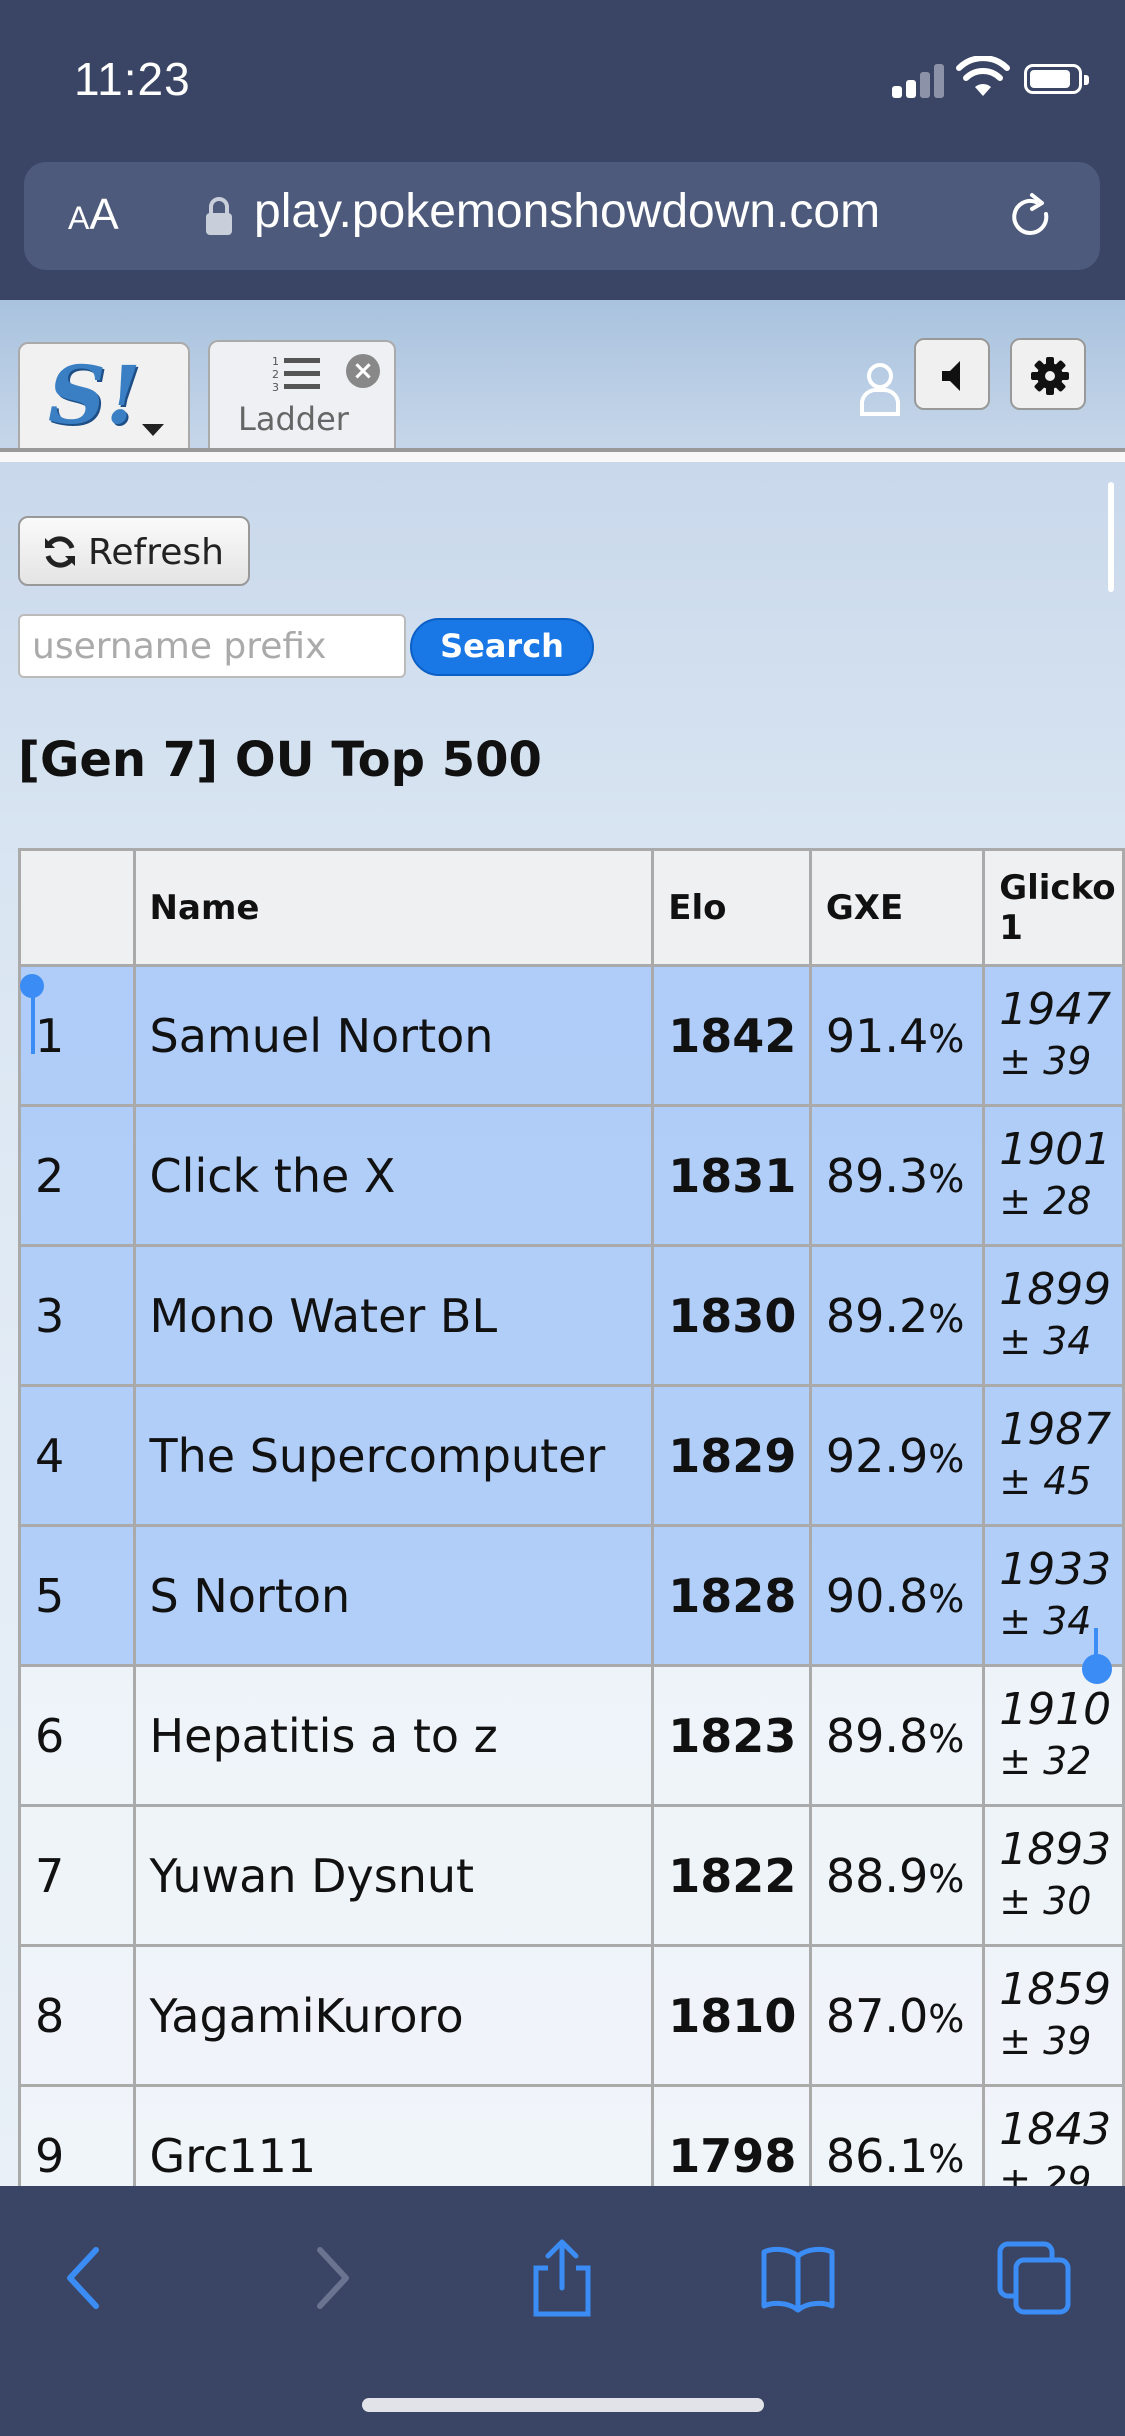  Describe the element at coordinates (1053, 1595) in the screenshot. I see `glicko-cell: 1933 ± 34` at that location.